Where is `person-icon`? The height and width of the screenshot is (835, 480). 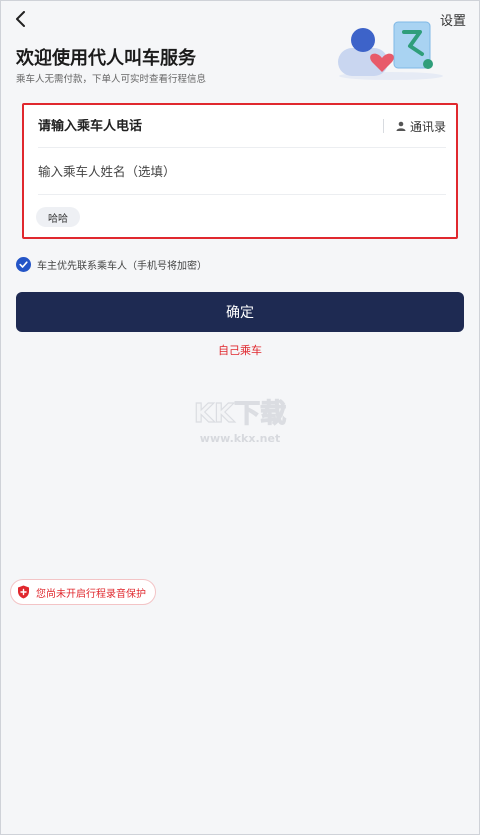
person-icon is located at coordinates (401, 126).